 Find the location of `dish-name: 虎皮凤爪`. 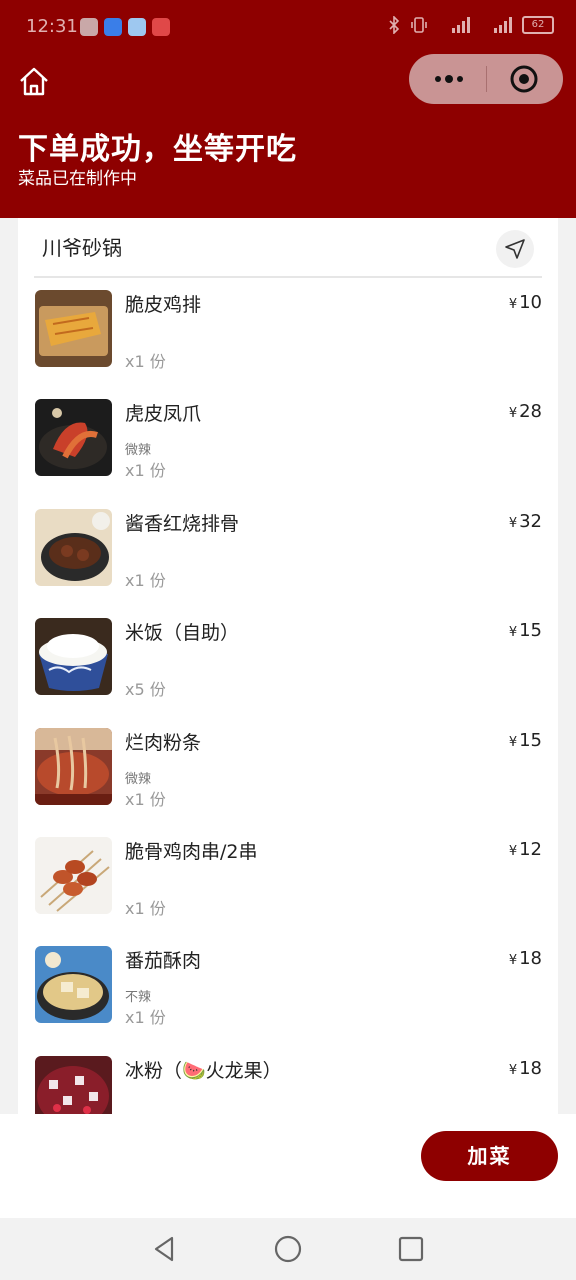

dish-name: 虎皮凤爪 is located at coordinates (163, 414).